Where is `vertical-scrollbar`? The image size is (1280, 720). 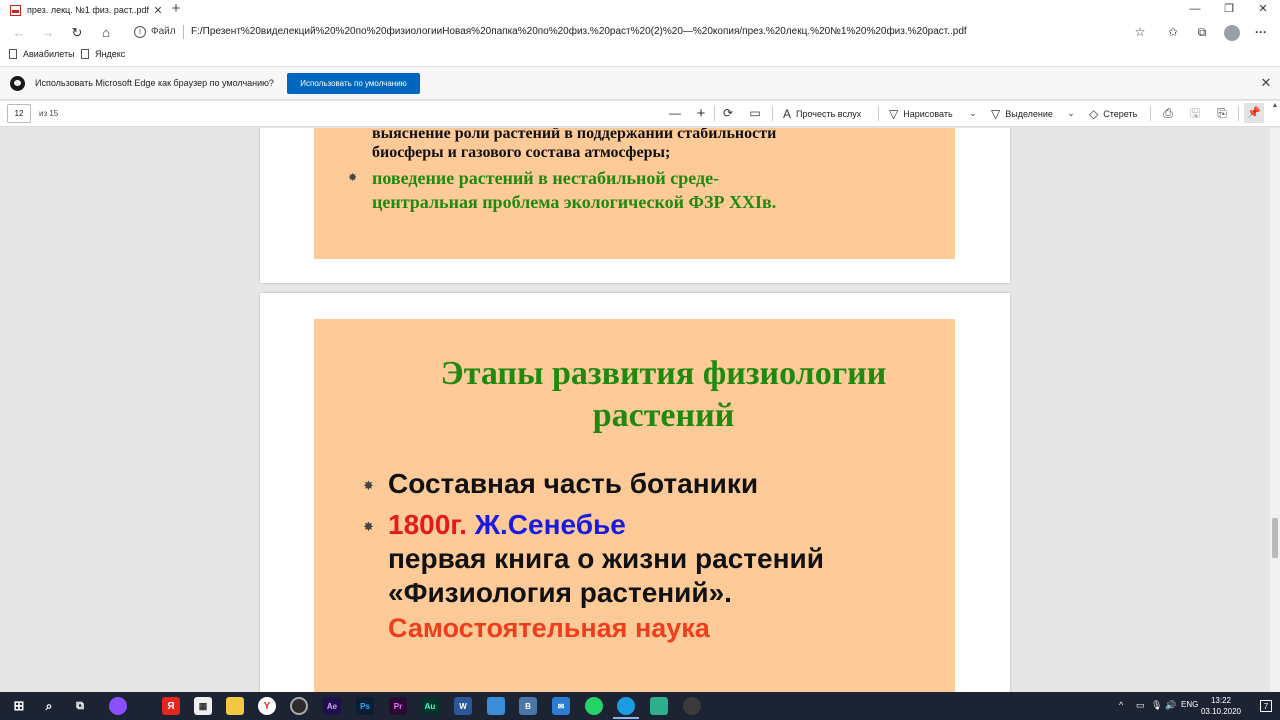 vertical-scrollbar is located at coordinates (1275, 410).